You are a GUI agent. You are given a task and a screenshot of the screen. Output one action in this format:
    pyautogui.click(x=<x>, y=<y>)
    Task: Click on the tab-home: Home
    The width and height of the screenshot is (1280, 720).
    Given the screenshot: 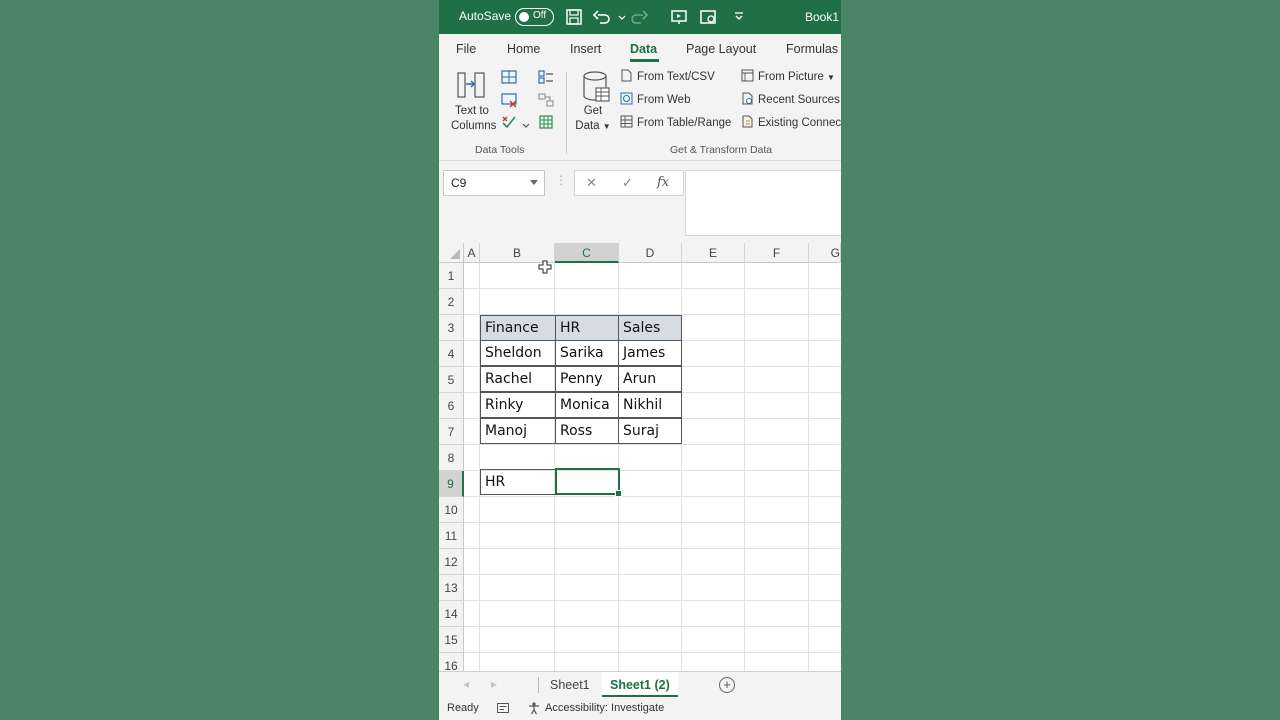 What is the action you would take?
    pyautogui.click(x=523, y=49)
    